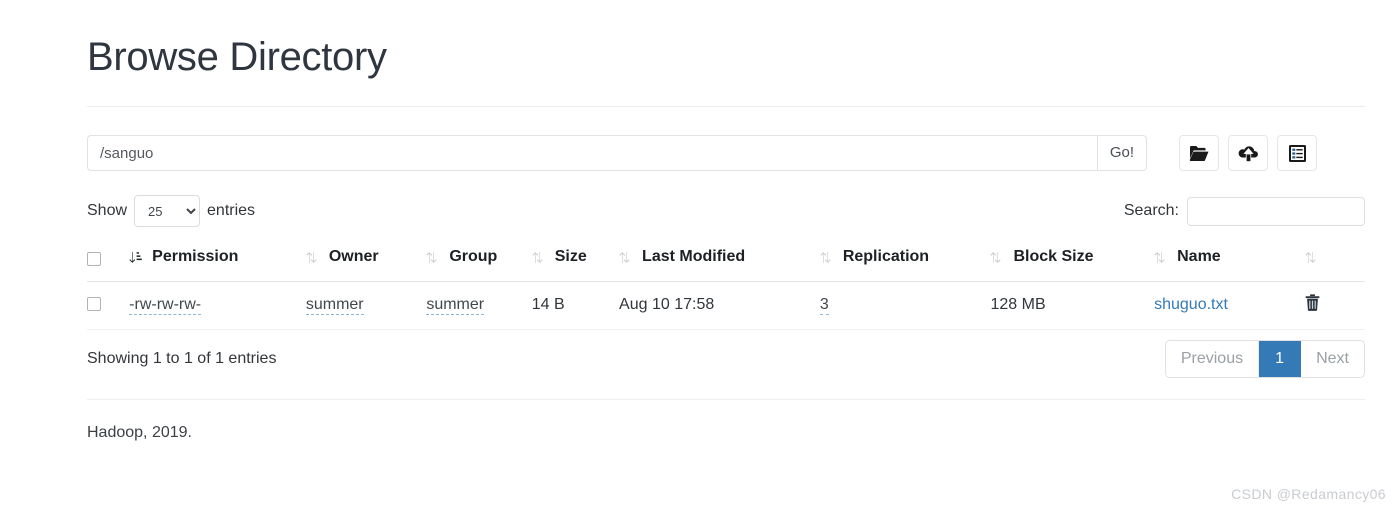 The height and width of the screenshot is (511, 1400). I want to click on entries-info: Showing 1 to 1 of 1 entries, so click(182, 358).